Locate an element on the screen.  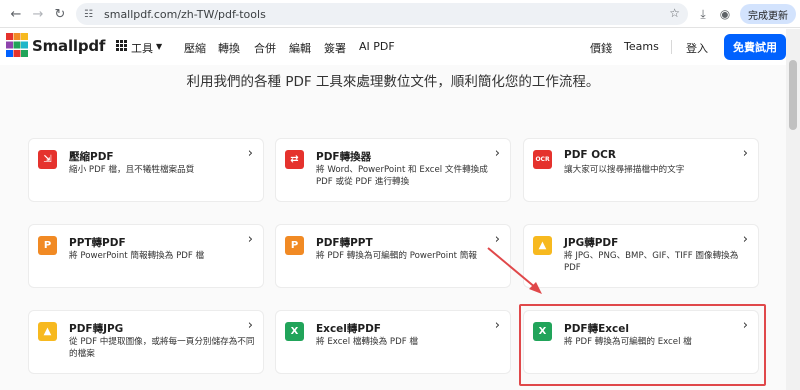
tool-card-desc: 讓大家可以搜尋掃描檔中的文字 is located at coordinates (624, 170).